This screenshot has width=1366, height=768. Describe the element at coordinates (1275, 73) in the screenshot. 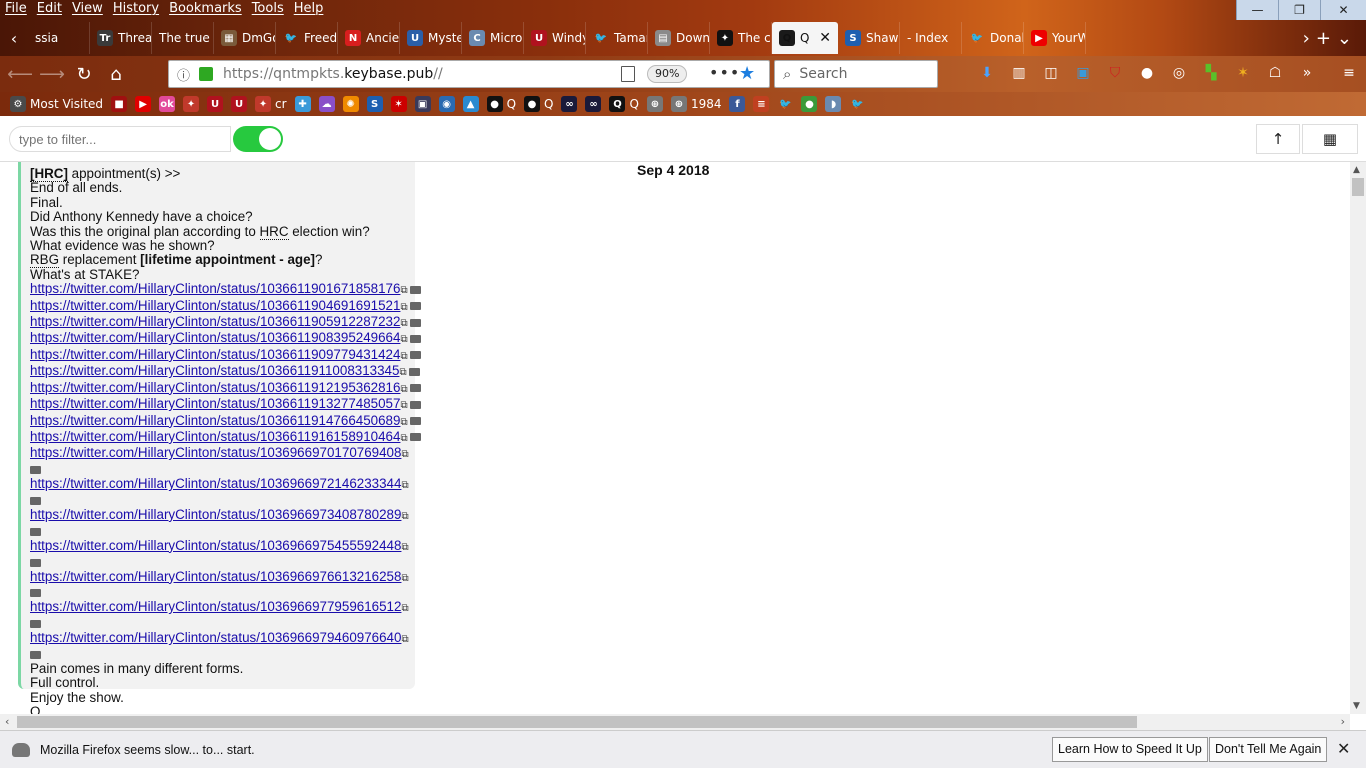

I see `extension-ghost-icon: ☖` at that location.